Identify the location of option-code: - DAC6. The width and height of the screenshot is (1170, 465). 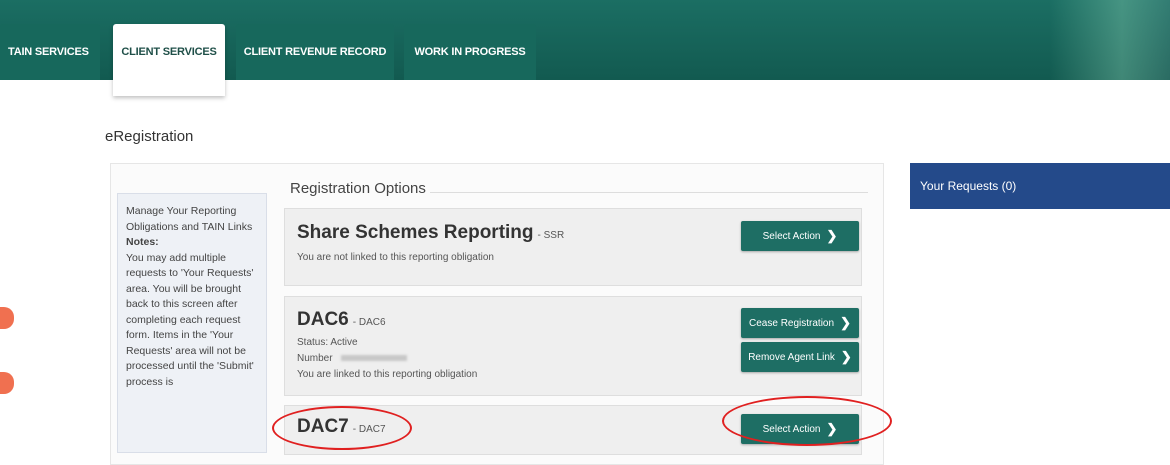
(369, 322).